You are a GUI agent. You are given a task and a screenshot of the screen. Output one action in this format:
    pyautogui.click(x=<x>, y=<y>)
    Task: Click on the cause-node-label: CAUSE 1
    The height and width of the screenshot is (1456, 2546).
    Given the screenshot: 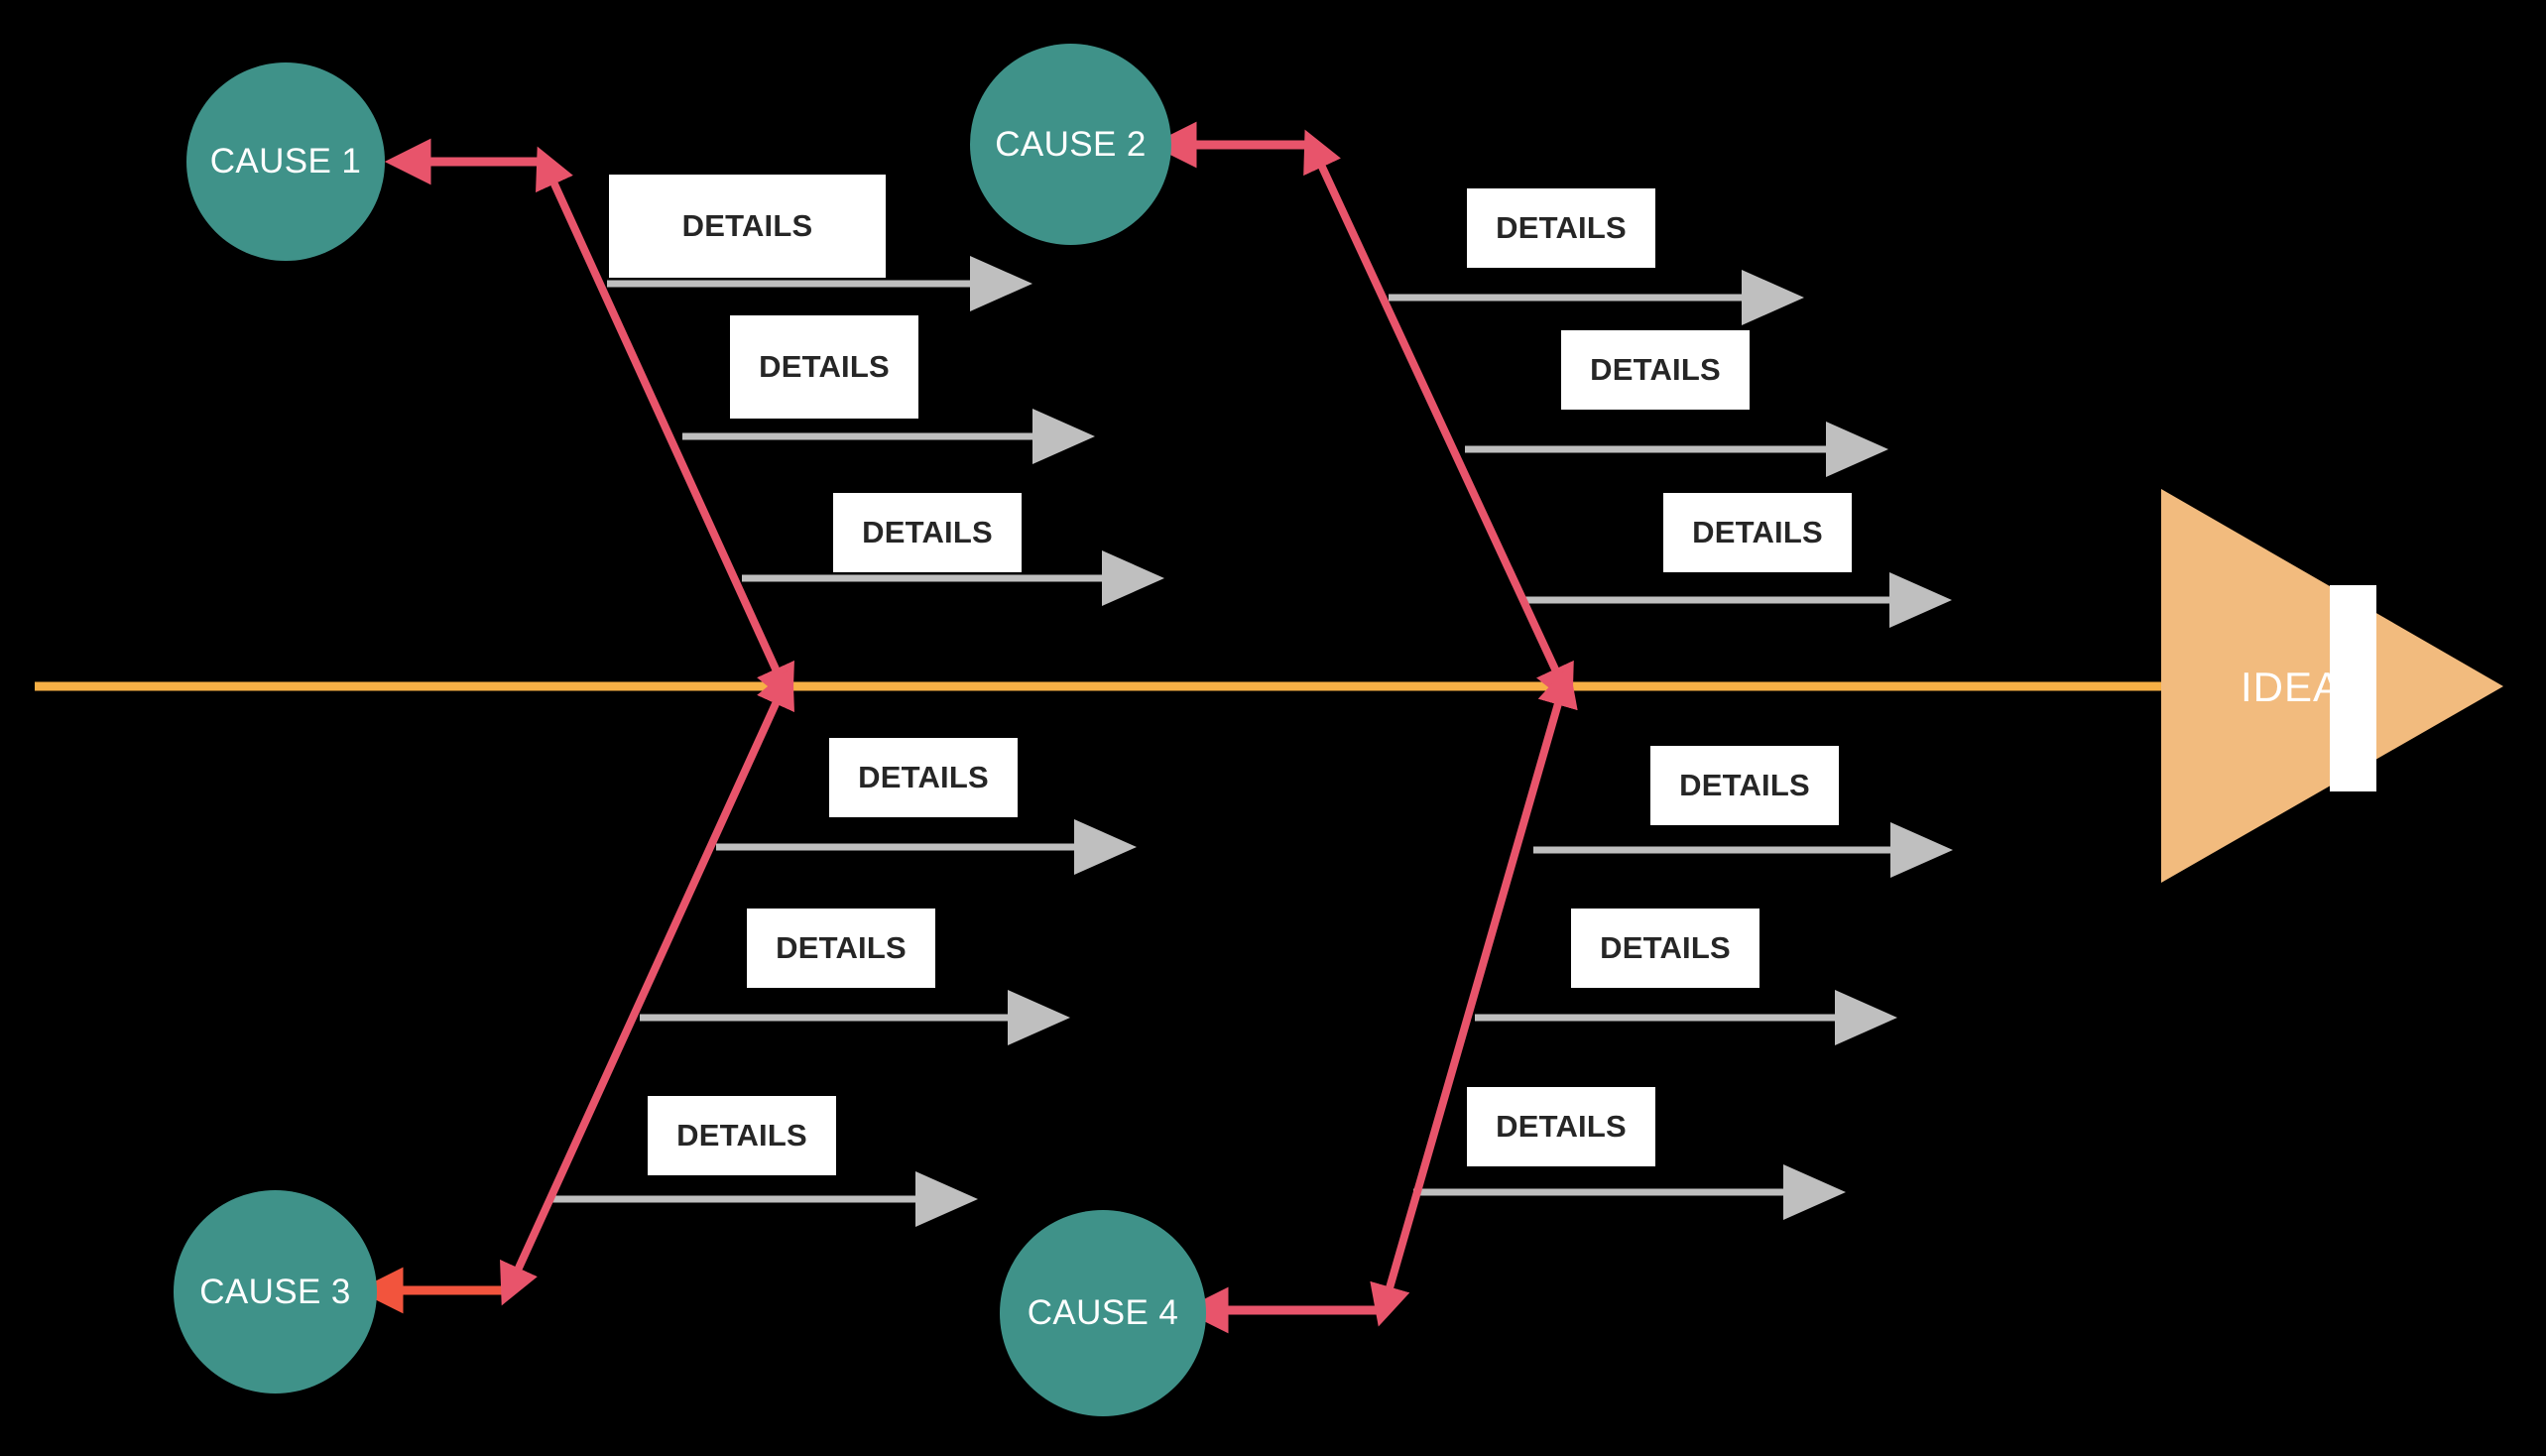 What is the action you would take?
    pyautogui.click(x=285, y=161)
    